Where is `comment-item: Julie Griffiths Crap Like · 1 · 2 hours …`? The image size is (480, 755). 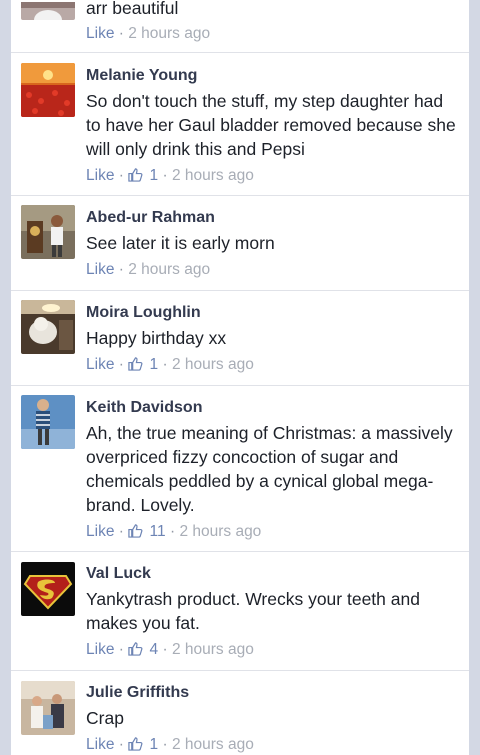 comment-item: Julie Griffiths Crap Like · 1 · 2 hours … is located at coordinates (240, 712).